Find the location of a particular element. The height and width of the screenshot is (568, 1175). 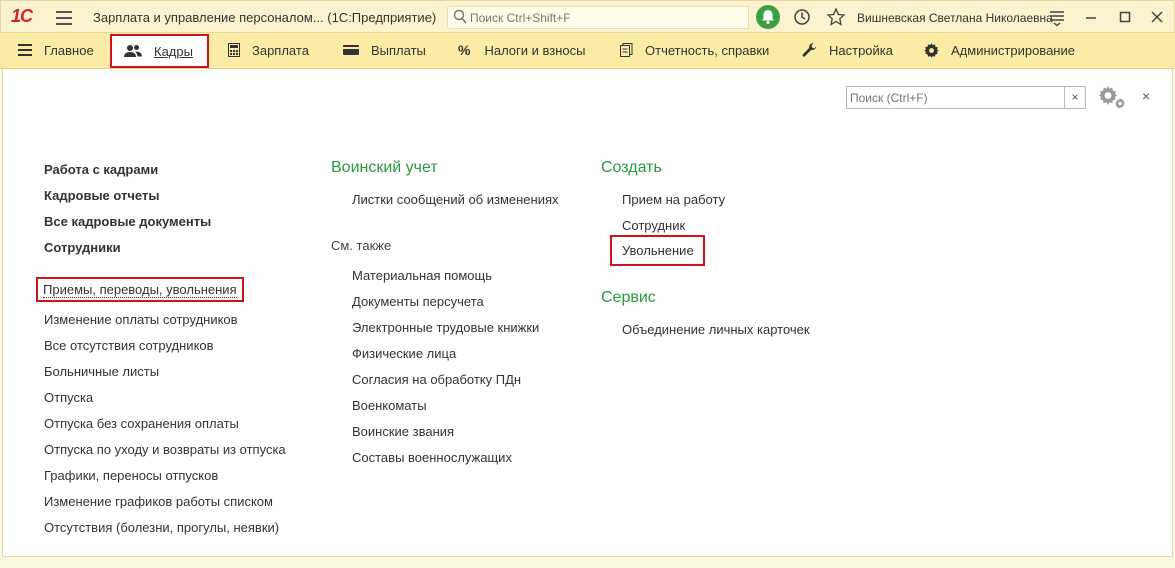

link-hr-reports: Кадровые отчеты is located at coordinates (101, 195).